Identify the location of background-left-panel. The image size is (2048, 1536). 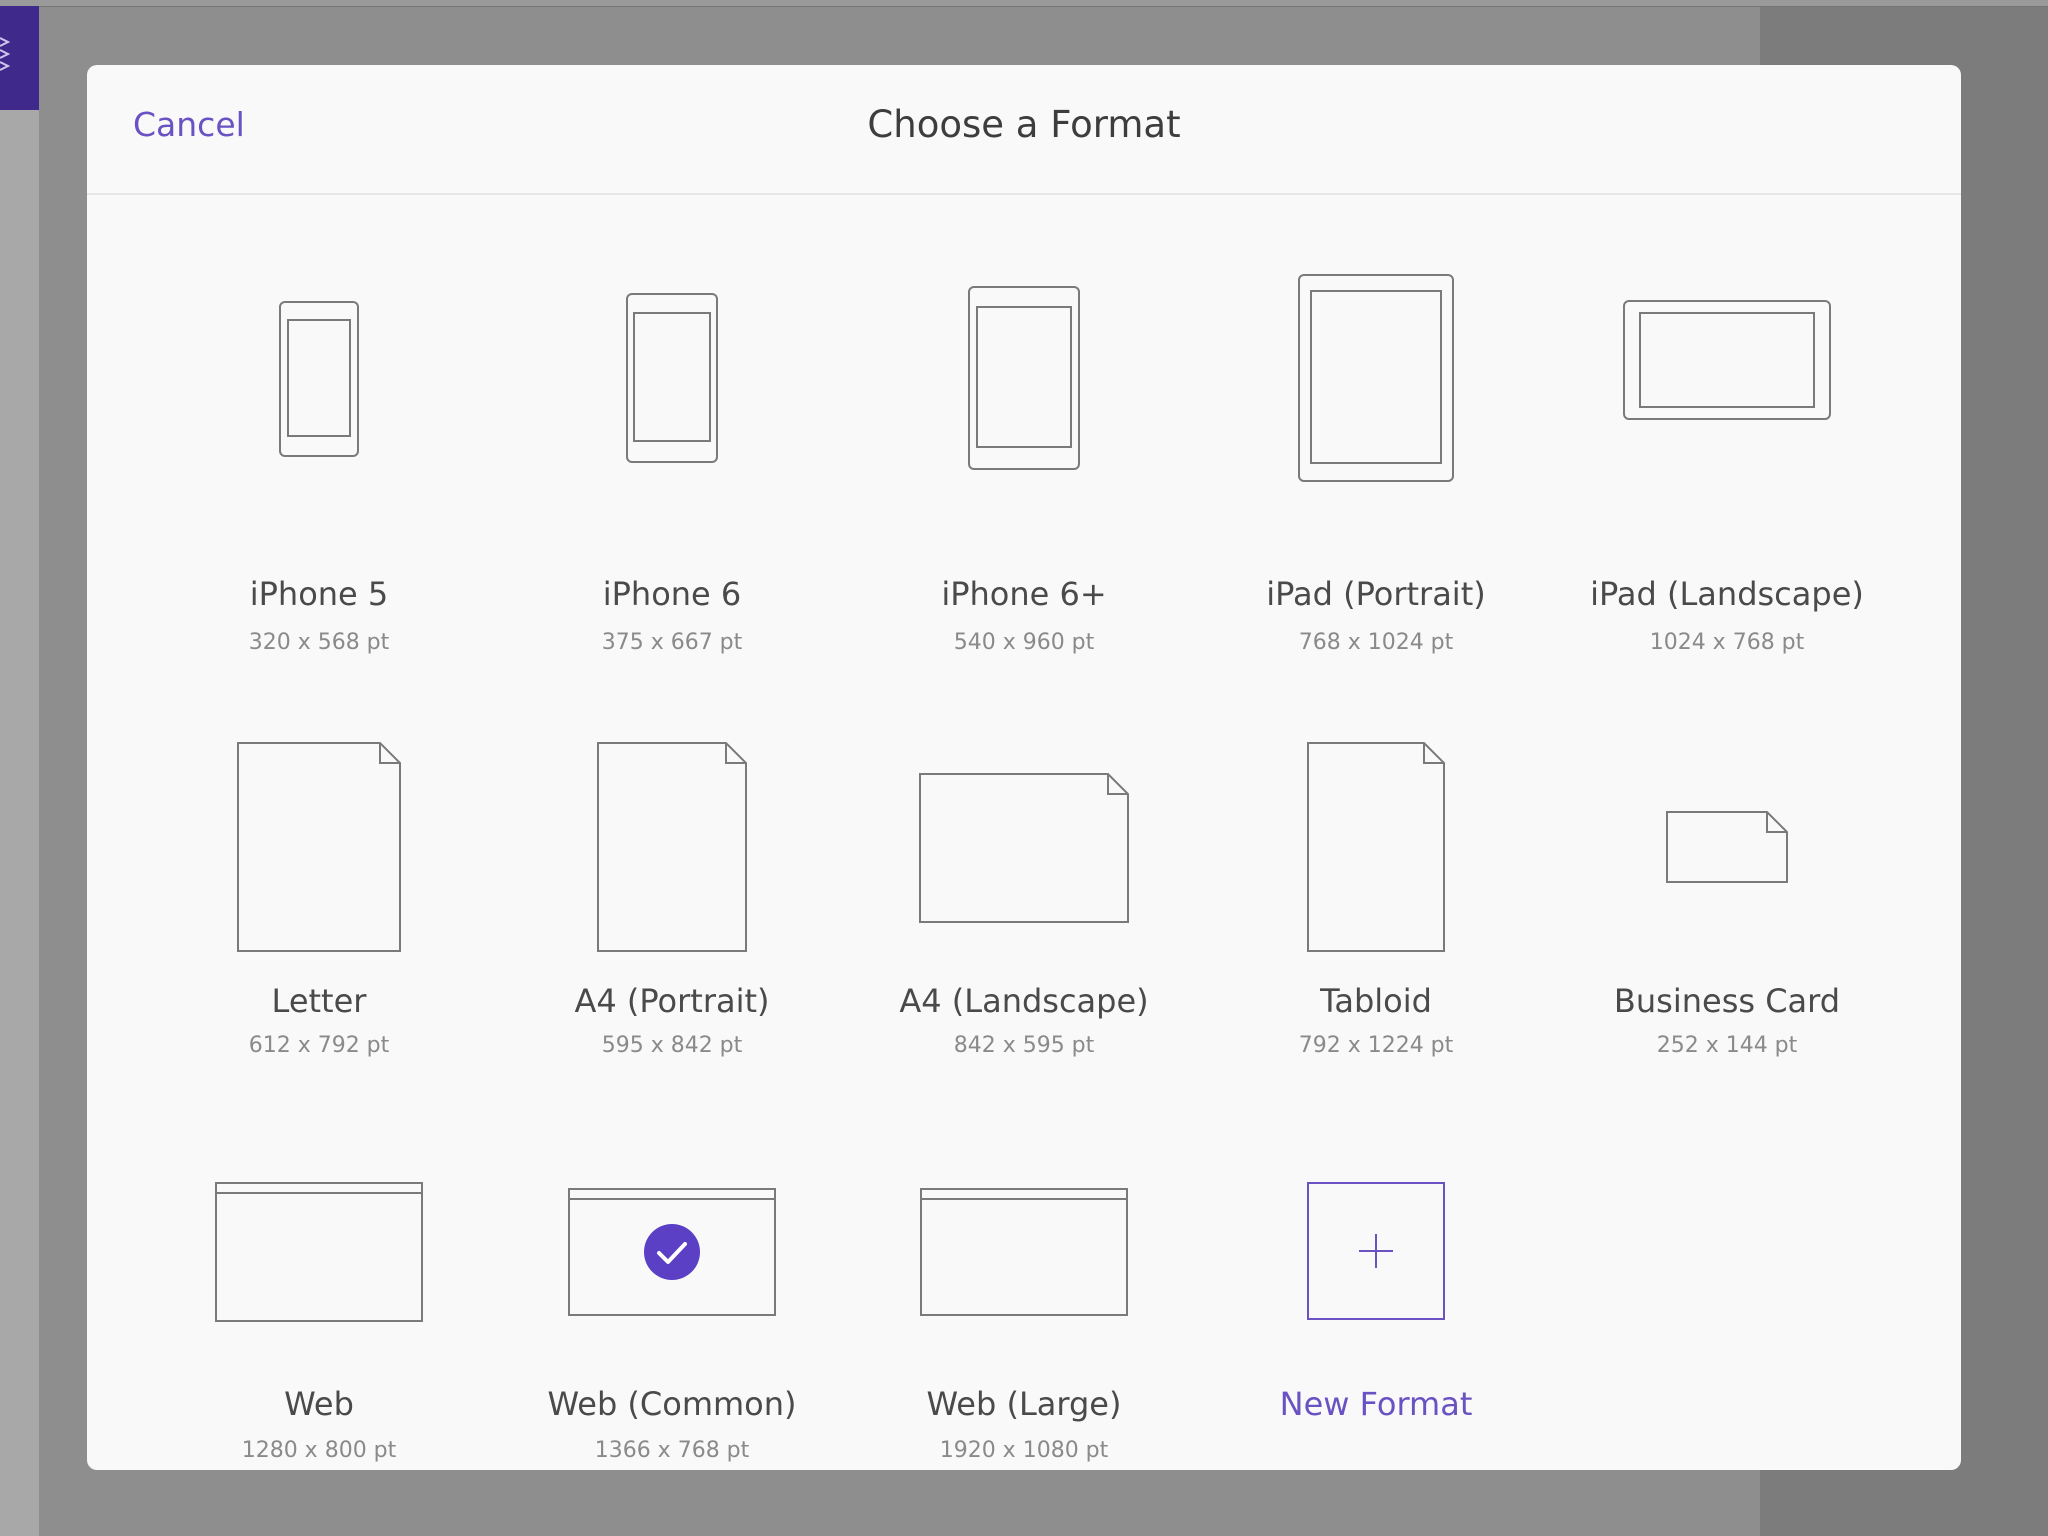
(19, 768).